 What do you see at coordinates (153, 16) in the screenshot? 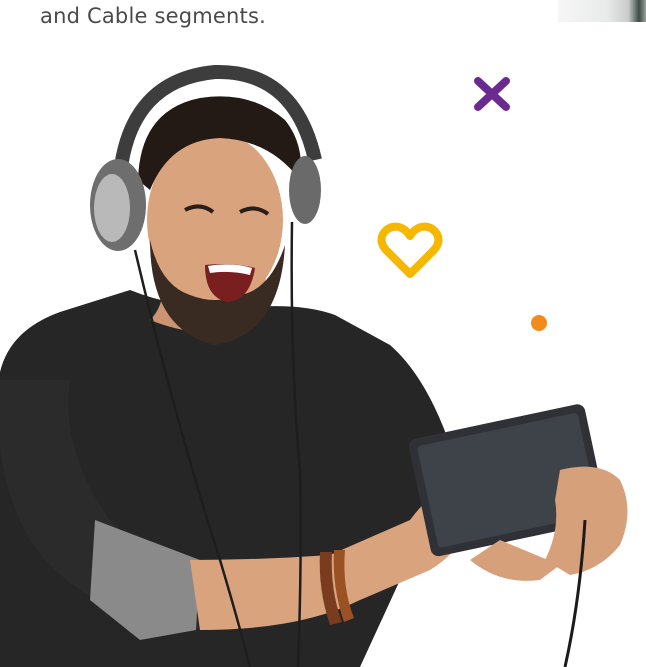
I see `caption-text: and Cable segments.` at bounding box center [153, 16].